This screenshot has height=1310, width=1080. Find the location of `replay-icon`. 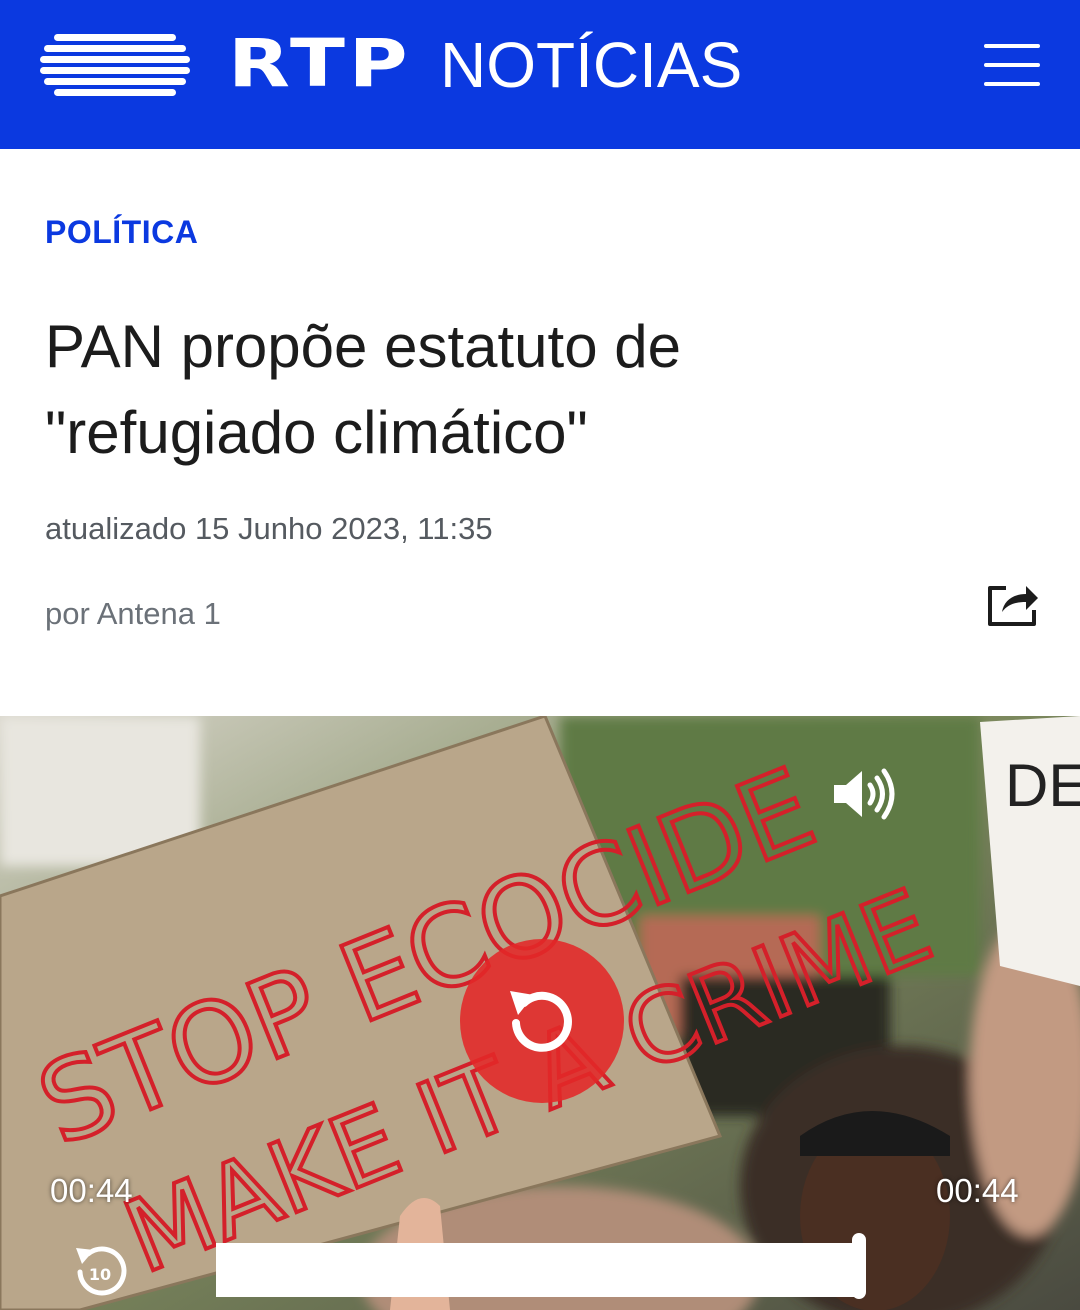

replay-icon is located at coordinates (541, 1021).